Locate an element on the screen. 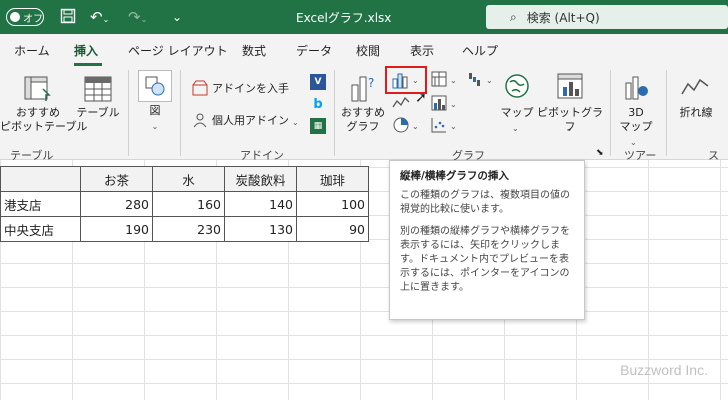 The width and height of the screenshot is (728, 400). header-cell: 珈琲 is located at coordinates (332, 179).